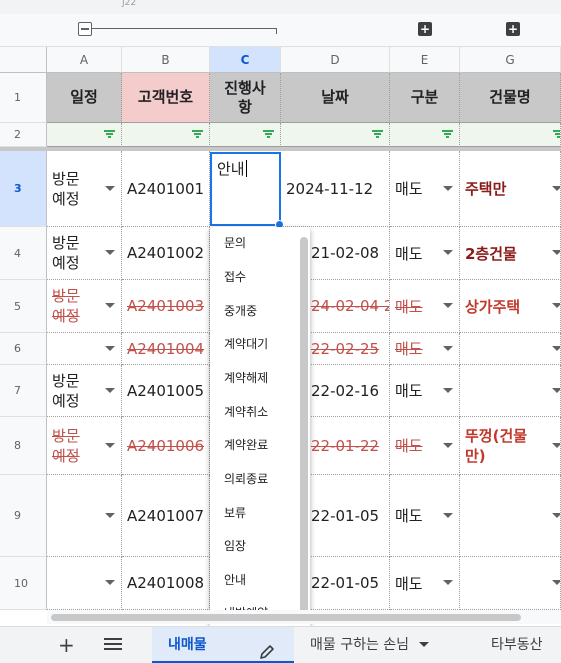 The width and height of the screenshot is (561, 663). What do you see at coordinates (166, 189) in the screenshot?
I see `customer-id-cell: A2401001` at bounding box center [166, 189].